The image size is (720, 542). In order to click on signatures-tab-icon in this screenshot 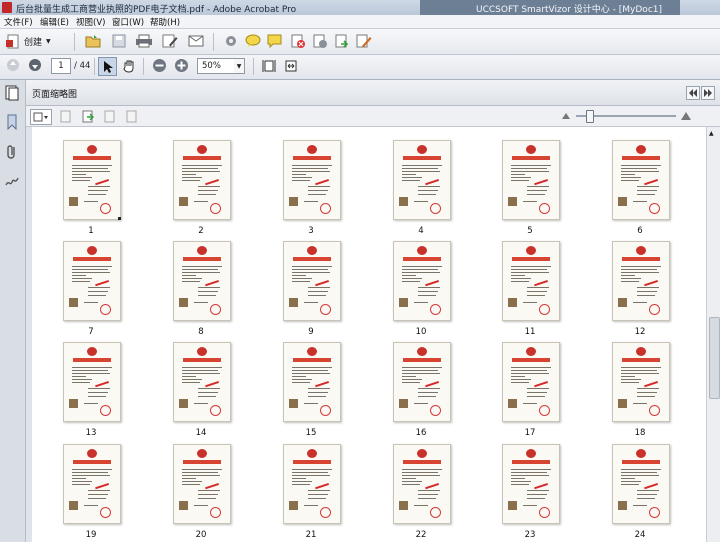, I will do `click(12, 181)`.